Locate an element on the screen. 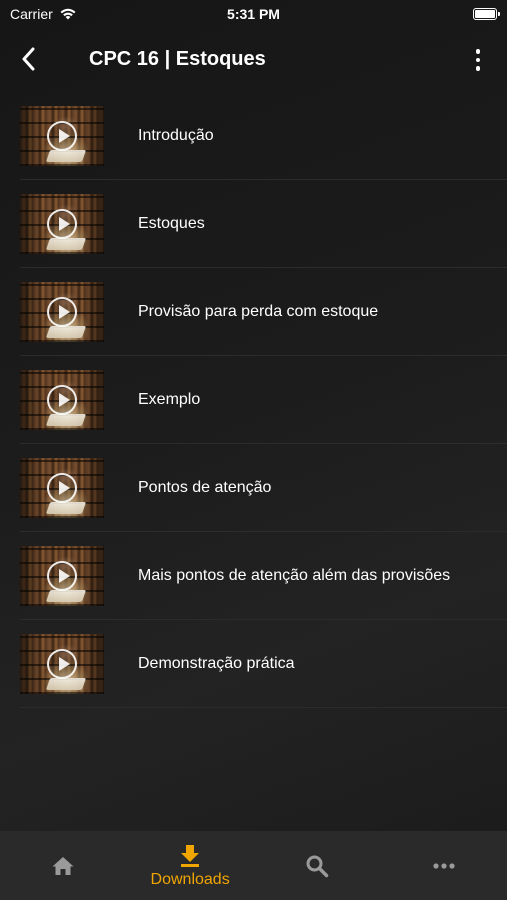 The height and width of the screenshot is (900, 507). lesson-title: Provisão para perda com estoque is located at coordinates (258, 311).